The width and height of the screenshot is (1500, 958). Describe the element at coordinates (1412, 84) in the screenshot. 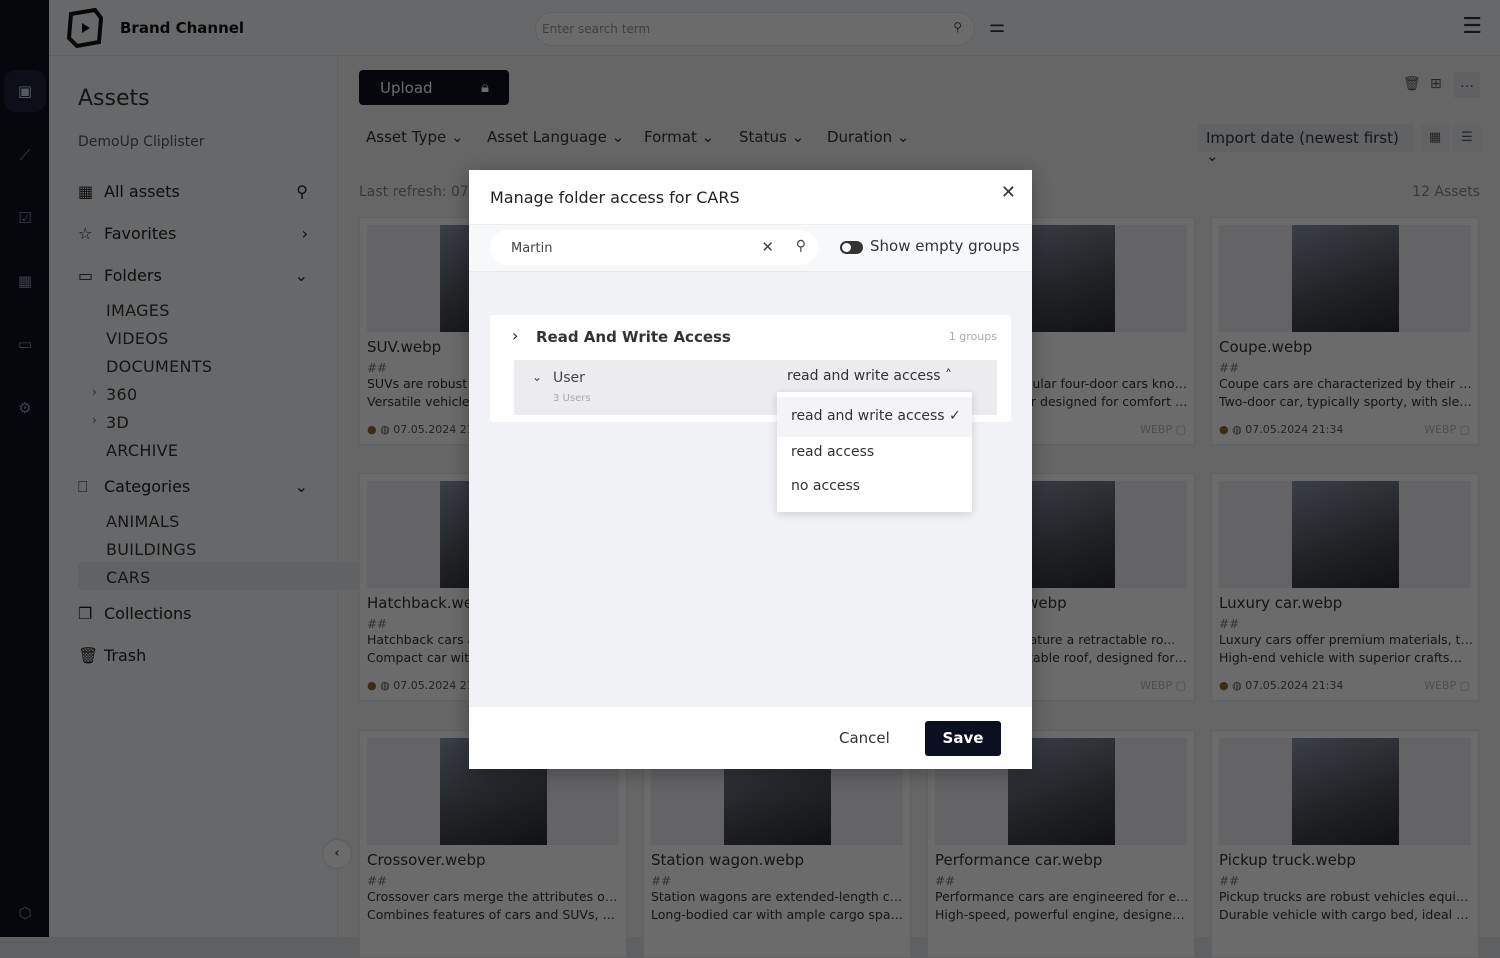

I see `delete-icon: 🗑` at that location.